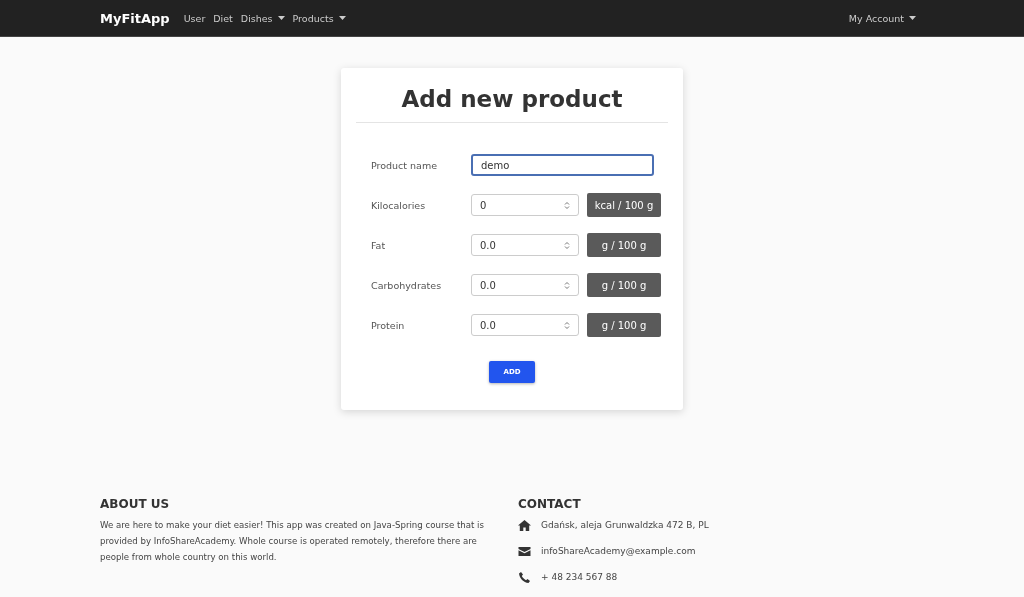 This screenshot has height=597, width=1024. What do you see at coordinates (624, 205) in the screenshot?
I see `unit-label: kcal / 100 g` at bounding box center [624, 205].